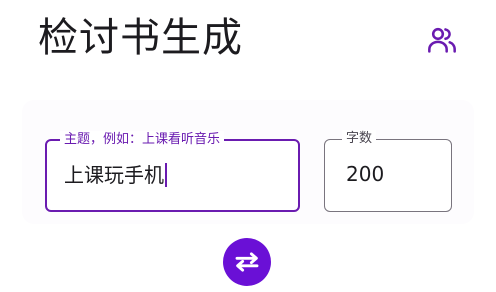  I want to click on word-count-input-value: 200, so click(365, 174).